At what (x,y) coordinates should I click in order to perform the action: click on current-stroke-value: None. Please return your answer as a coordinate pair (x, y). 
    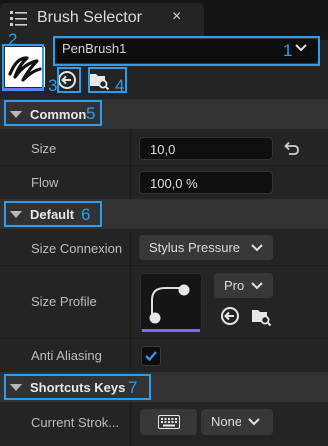
    Looking at the image, I should click on (227, 421).